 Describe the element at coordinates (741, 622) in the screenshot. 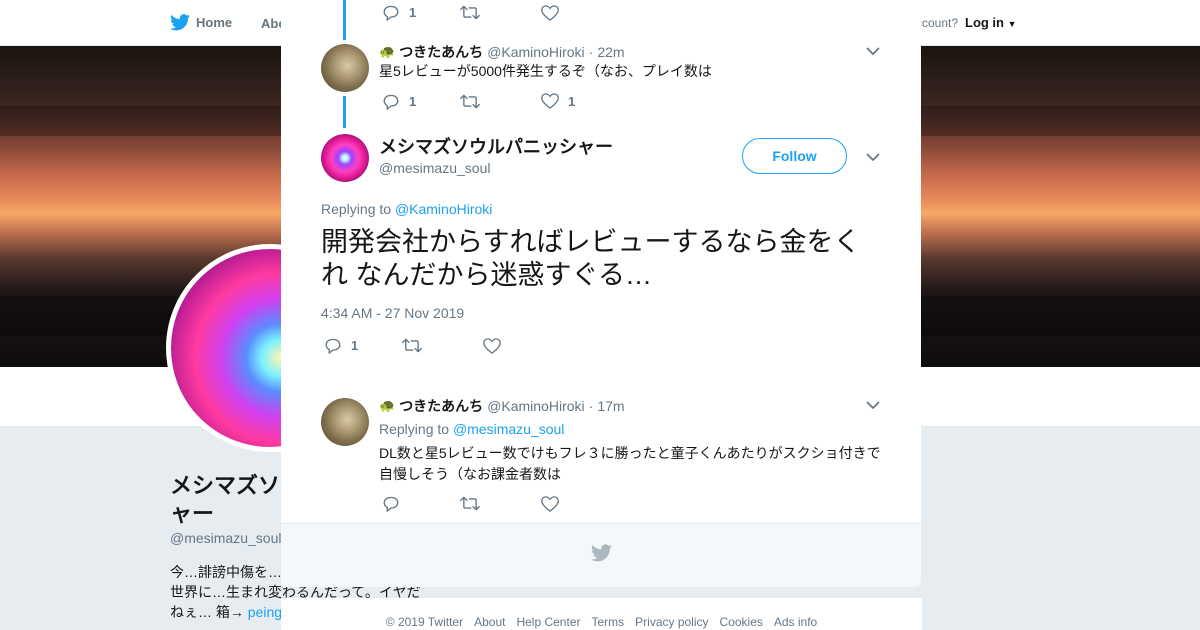

I see `footer-link-cookies: Cookies` at that location.